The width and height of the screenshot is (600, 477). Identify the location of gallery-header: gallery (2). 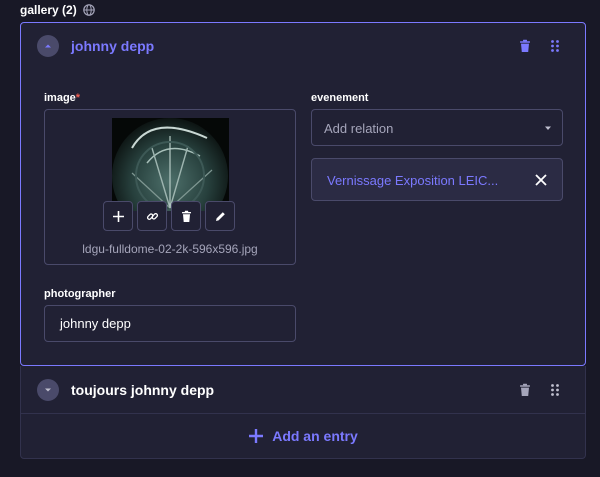
(57, 10).